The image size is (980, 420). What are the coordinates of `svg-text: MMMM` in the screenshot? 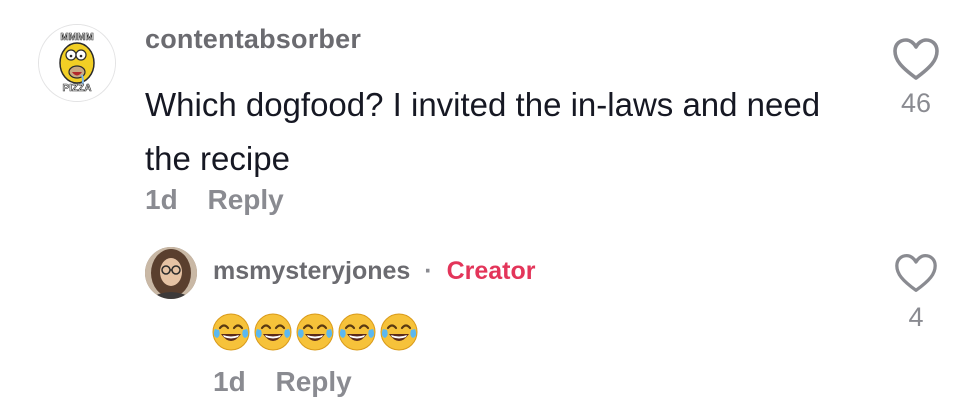 It's located at (76, 37).